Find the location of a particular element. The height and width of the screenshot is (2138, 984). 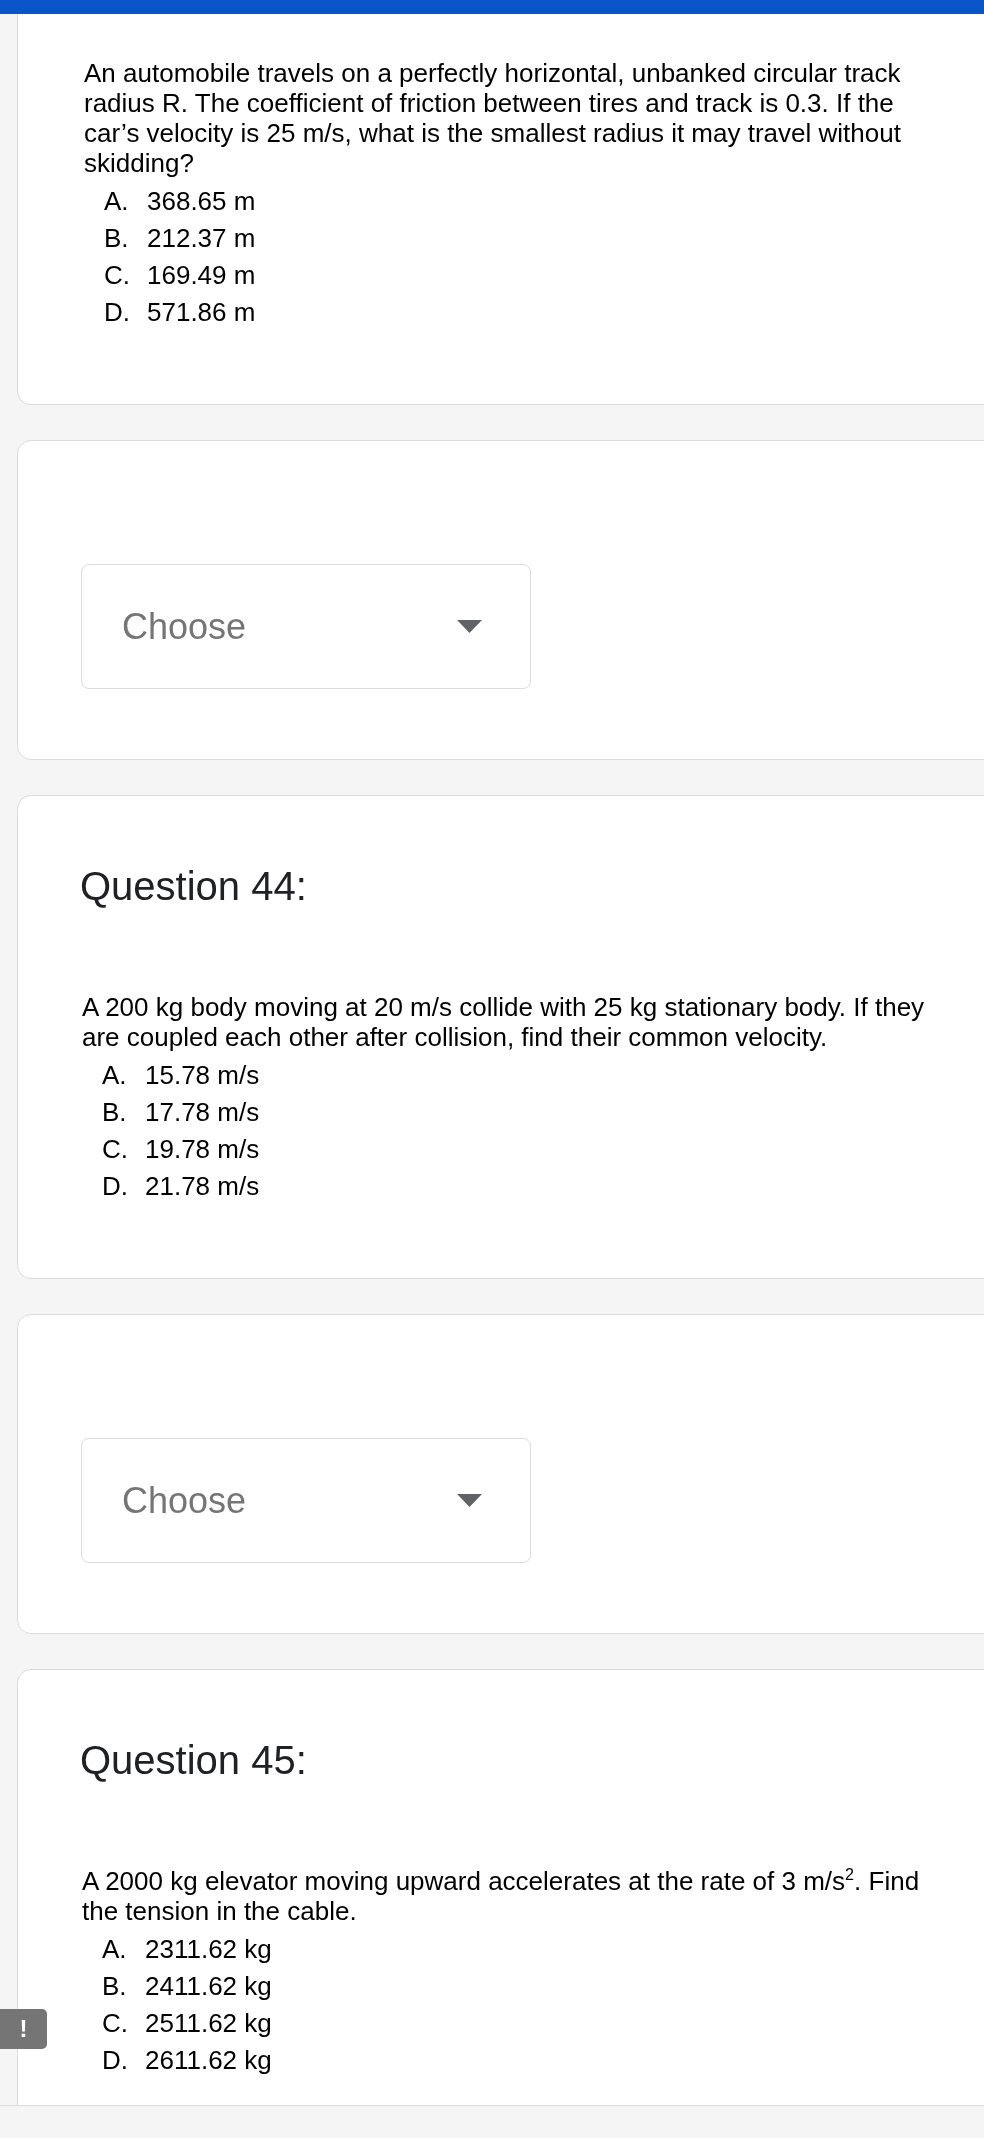

option-text: 212.37 m is located at coordinates (201, 237).